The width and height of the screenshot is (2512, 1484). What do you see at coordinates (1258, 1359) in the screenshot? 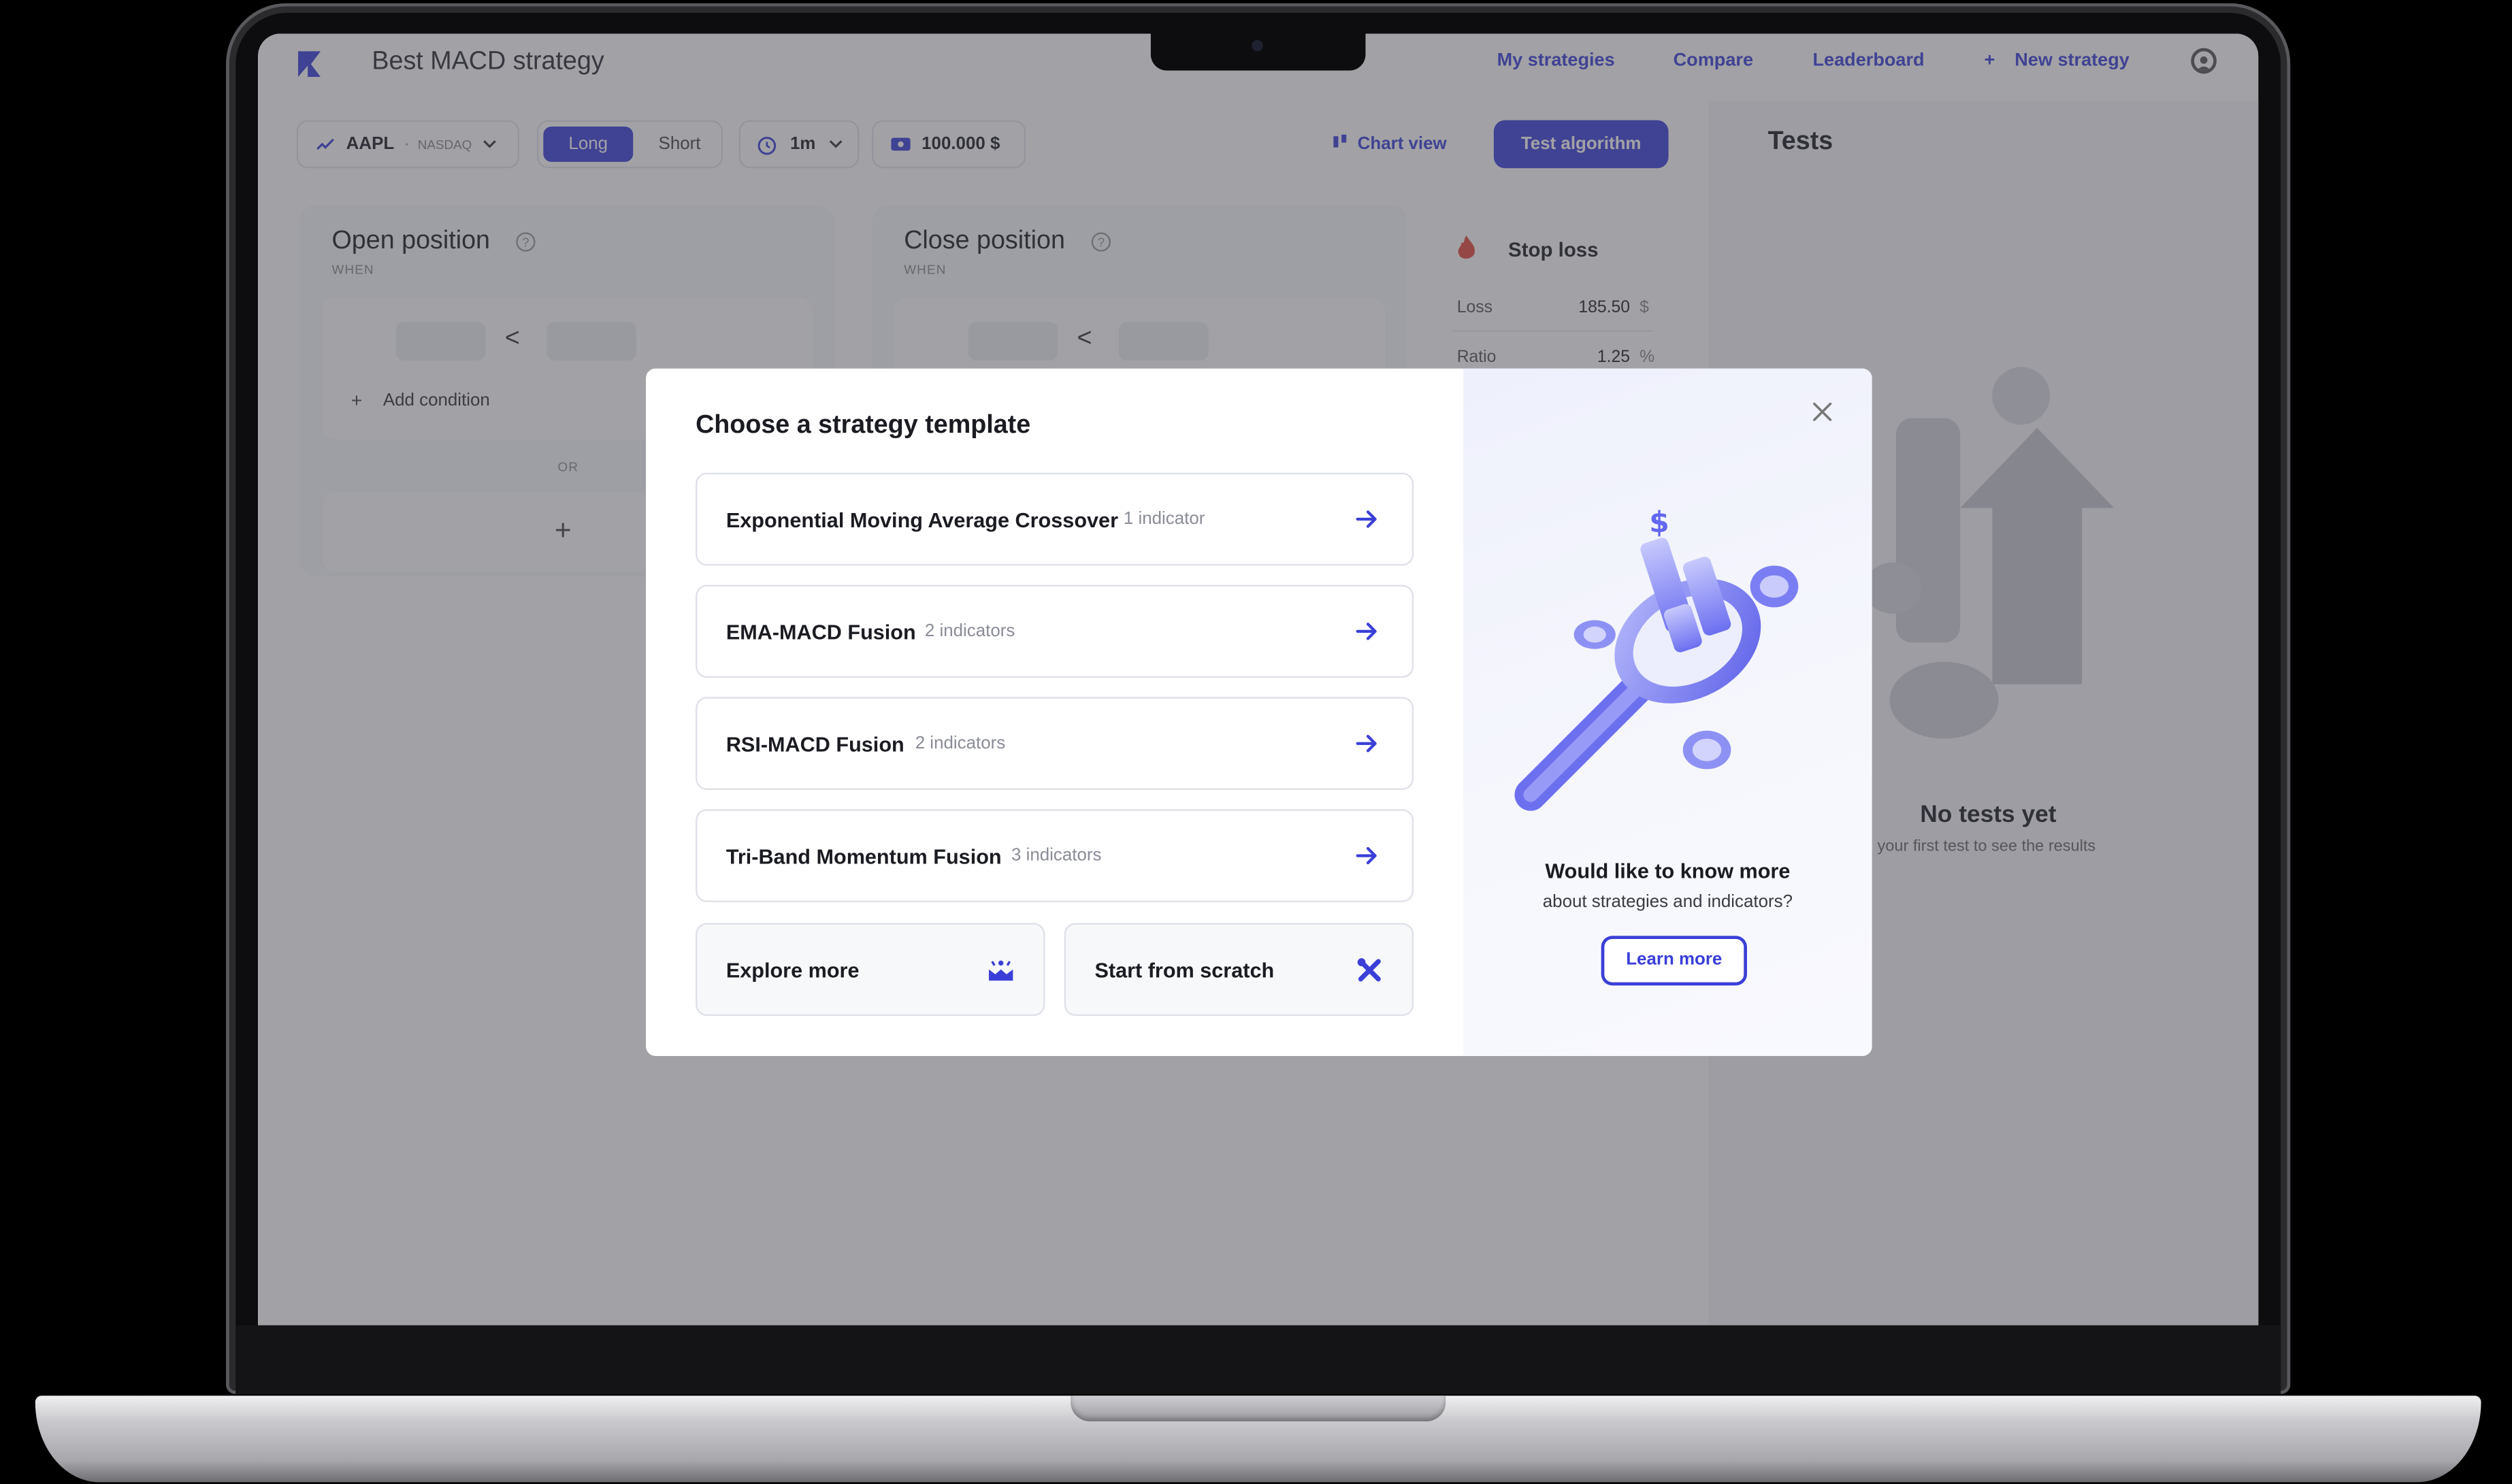
I see `laptop-chin` at bounding box center [1258, 1359].